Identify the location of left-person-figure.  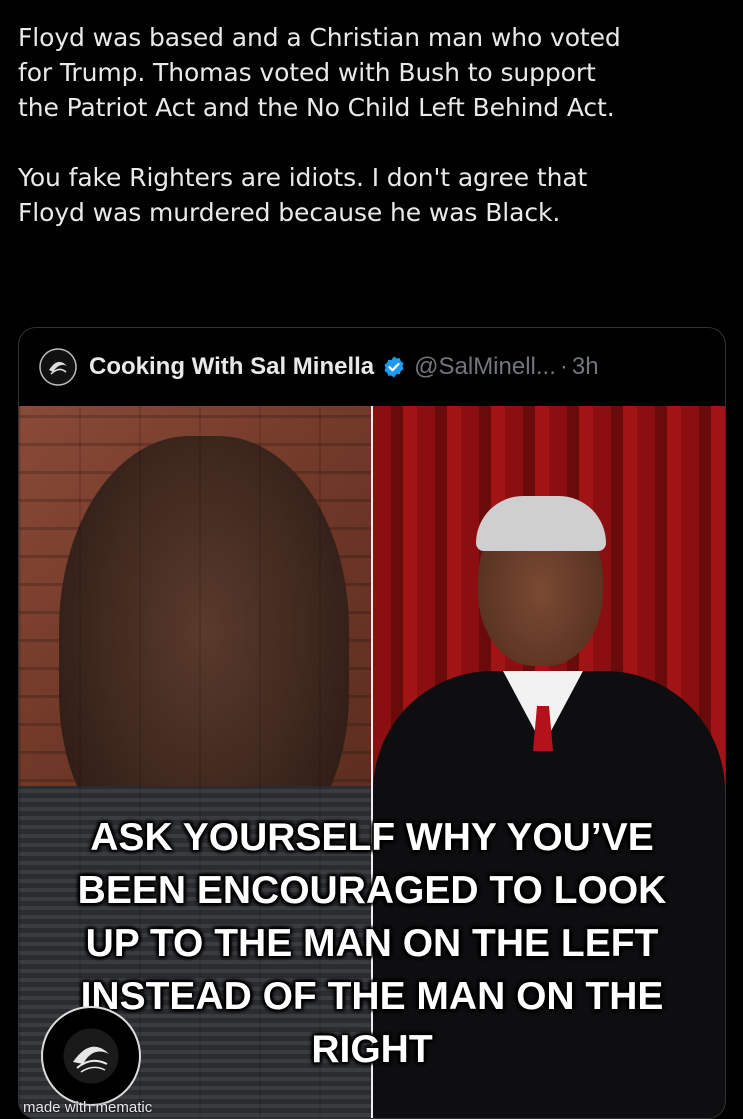
(204, 651).